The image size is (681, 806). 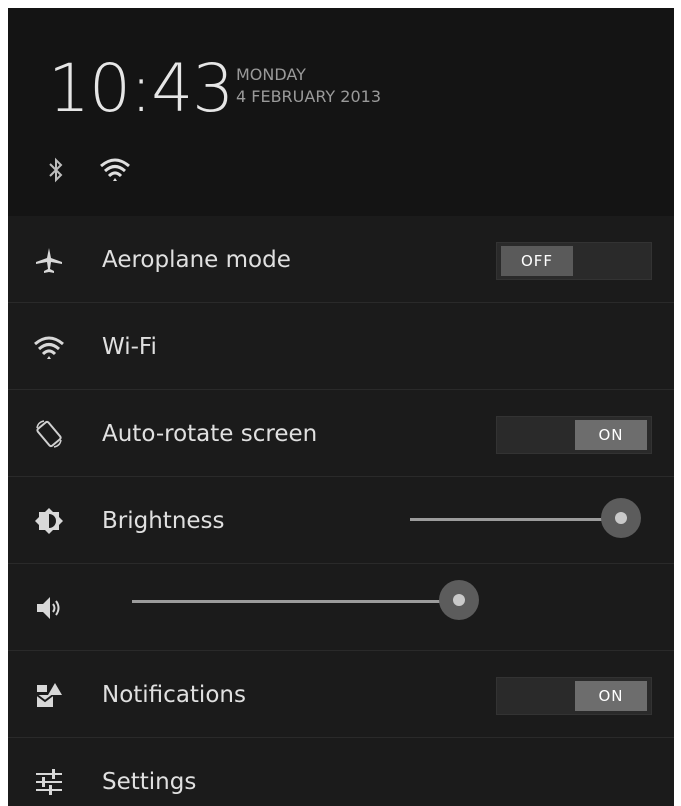 What do you see at coordinates (163, 521) in the screenshot?
I see `brightness-label: Brightness` at bounding box center [163, 521].